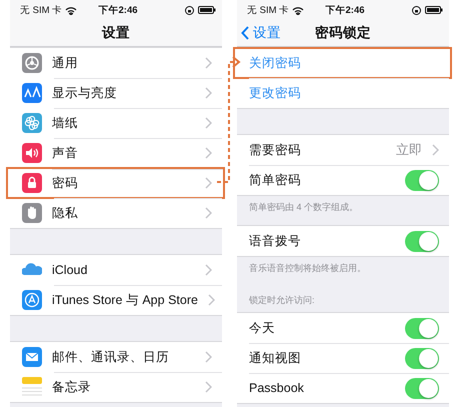  What do you see at coordinates (116, 63) in the screenshot?
I see `settings-row: 通用` at bounding box center [116, 63].